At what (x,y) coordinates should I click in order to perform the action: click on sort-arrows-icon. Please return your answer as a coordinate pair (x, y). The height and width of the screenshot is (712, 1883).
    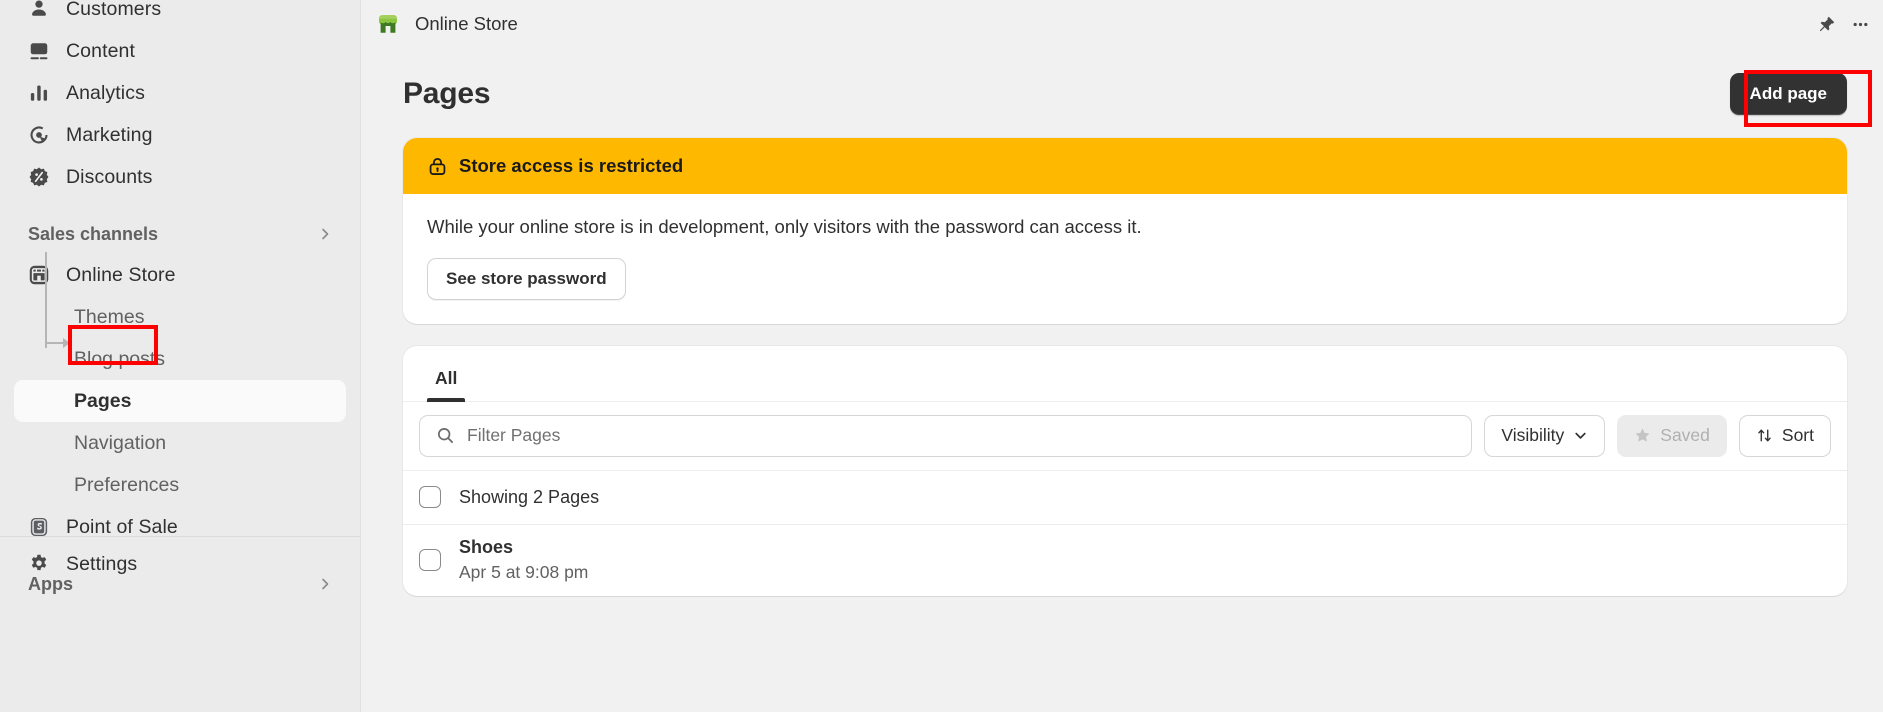
    Looking at the image, I should click on (1764, 435).